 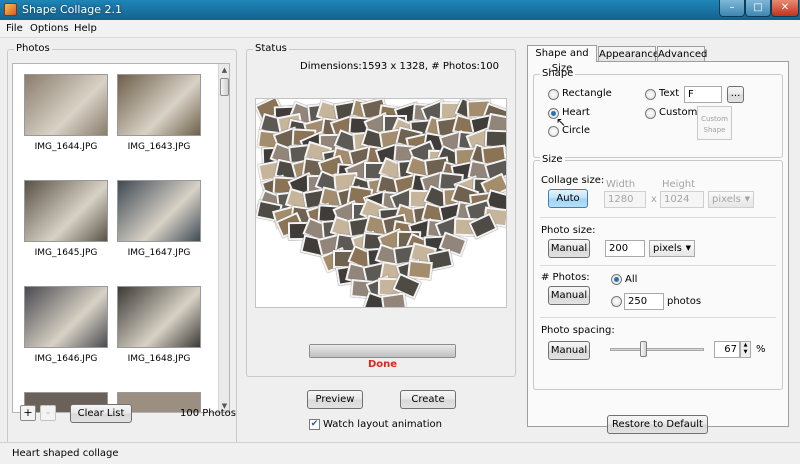 I want to click on menu-file: File, so click(x=14, y=28).